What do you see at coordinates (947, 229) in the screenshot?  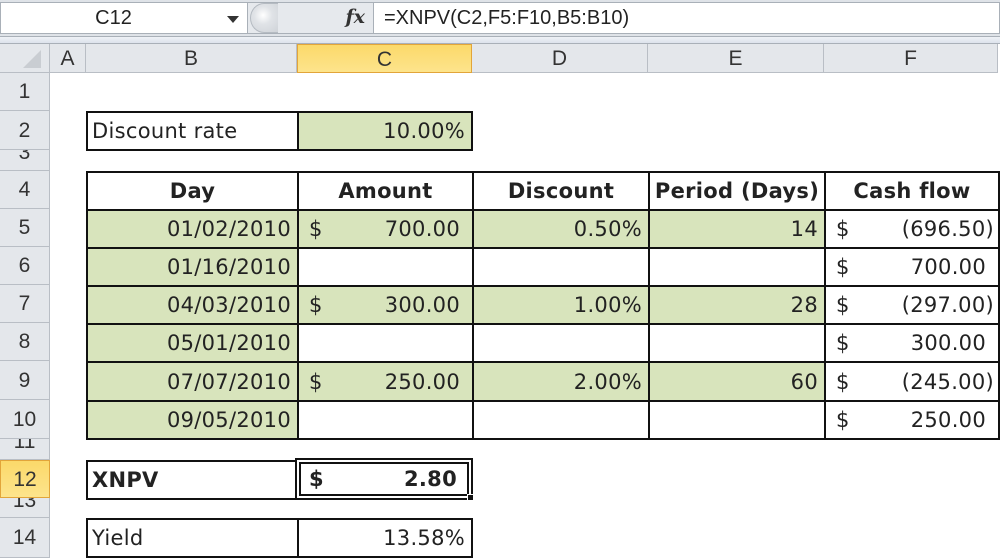 I see `cash-flow-value: (696.50)` at bounding box center [947, 229].